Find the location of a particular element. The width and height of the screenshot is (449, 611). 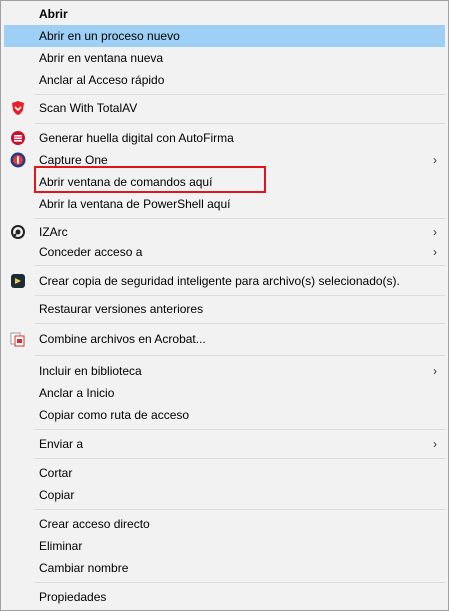

menu-item-label: Copiar is located at coordinates (57, 495).